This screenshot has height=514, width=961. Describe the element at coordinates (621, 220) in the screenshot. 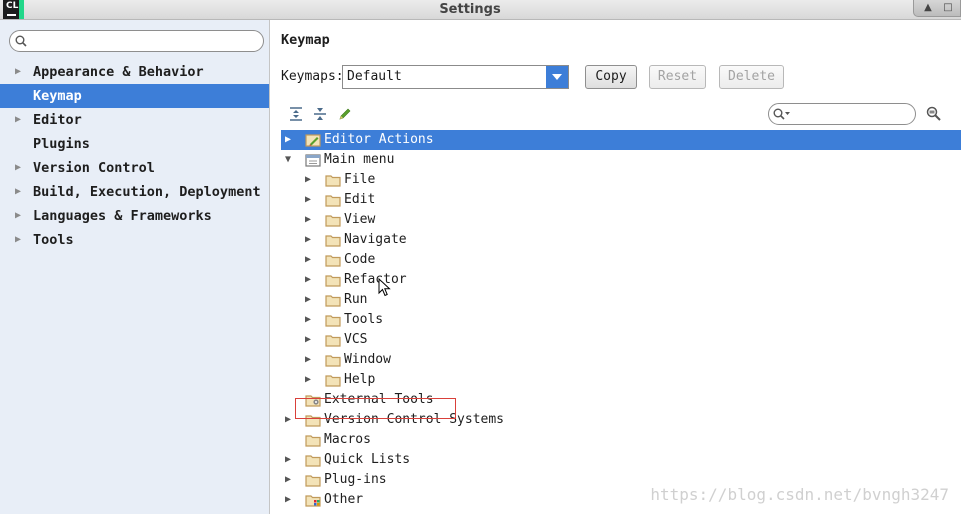

I see `tree-node-view: ▶ View` at that location.